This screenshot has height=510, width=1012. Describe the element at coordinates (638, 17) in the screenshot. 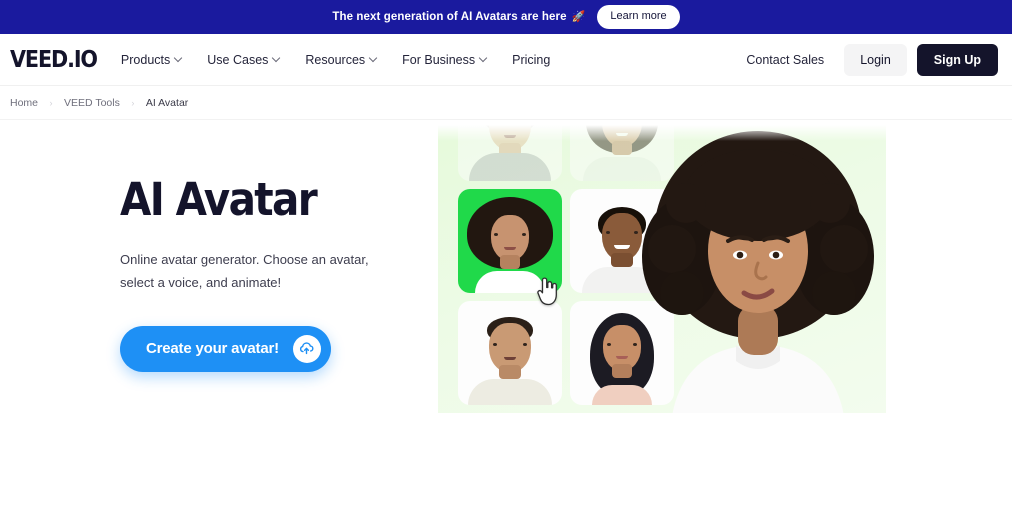

I see `learn-more-button: Learn more` at that location.